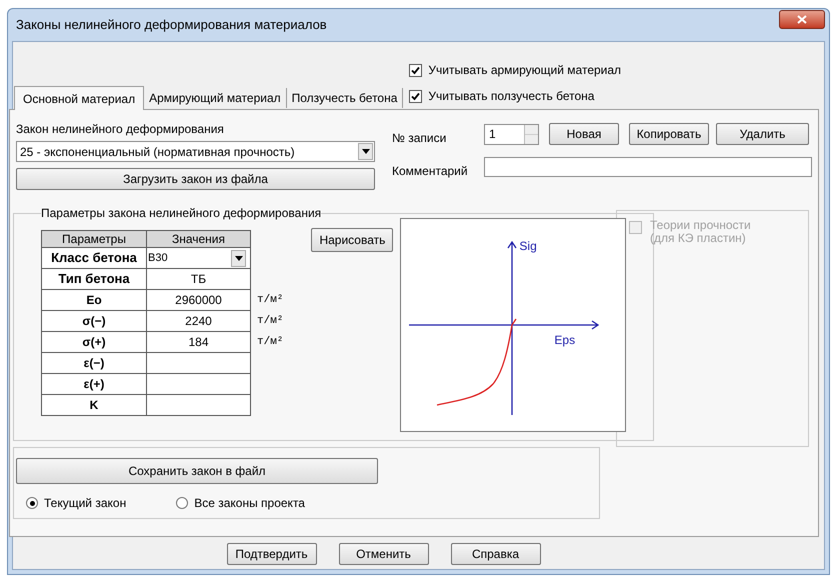  Describe the element at coordinates (430, 171) in the screenshot. I see `field-label: Комментарий` at that location.